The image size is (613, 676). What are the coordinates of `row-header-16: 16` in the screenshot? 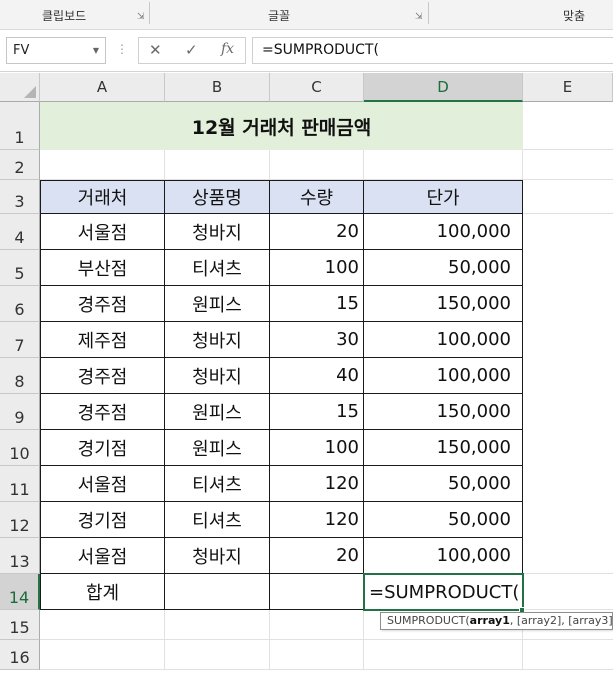 It's located at (20, 655).